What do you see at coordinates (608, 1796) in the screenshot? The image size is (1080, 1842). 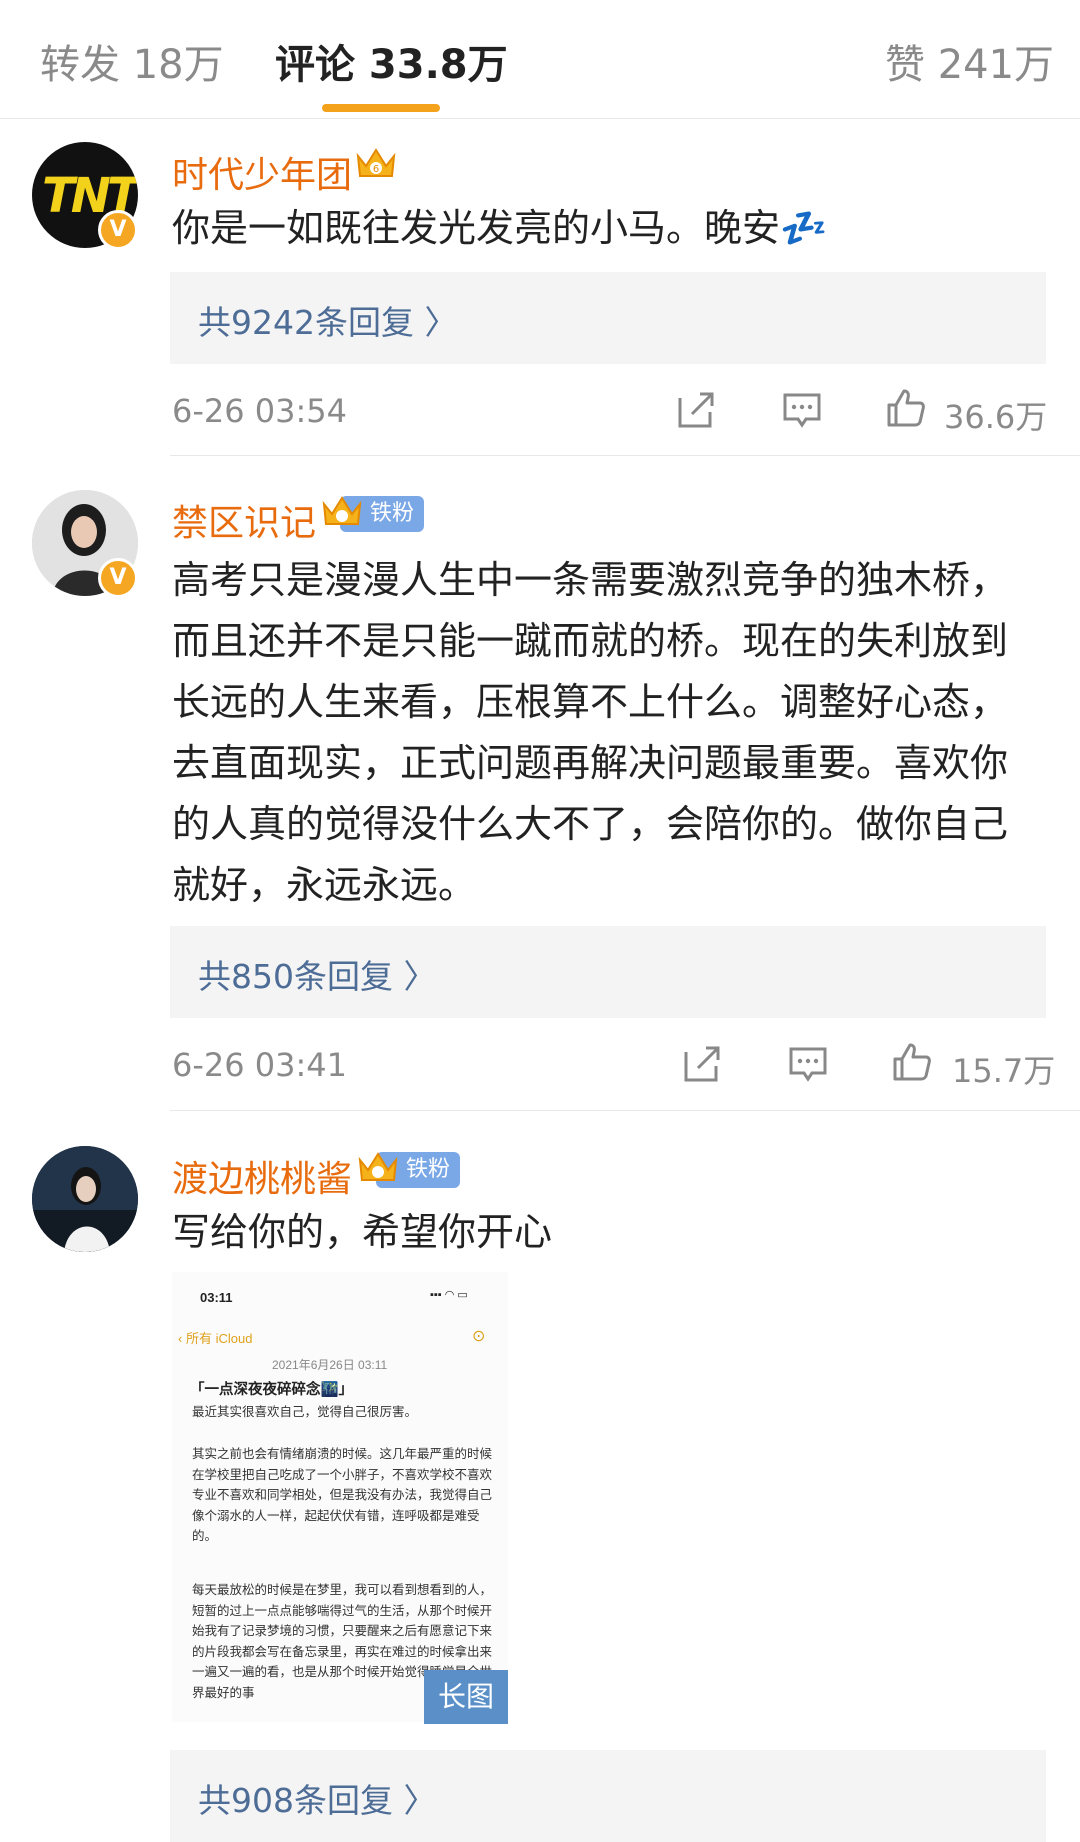 I see `replies-link: 共908条回复 〉` at bounding box center [608, 1796].